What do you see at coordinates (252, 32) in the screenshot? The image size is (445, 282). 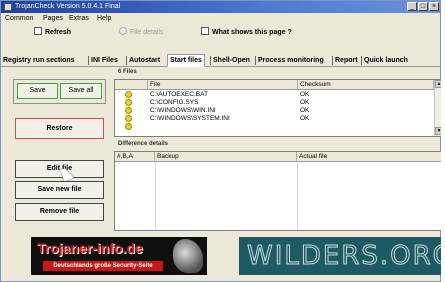 I see `what-shows-label: What shows this page ?` at bounding box center [252, 32].